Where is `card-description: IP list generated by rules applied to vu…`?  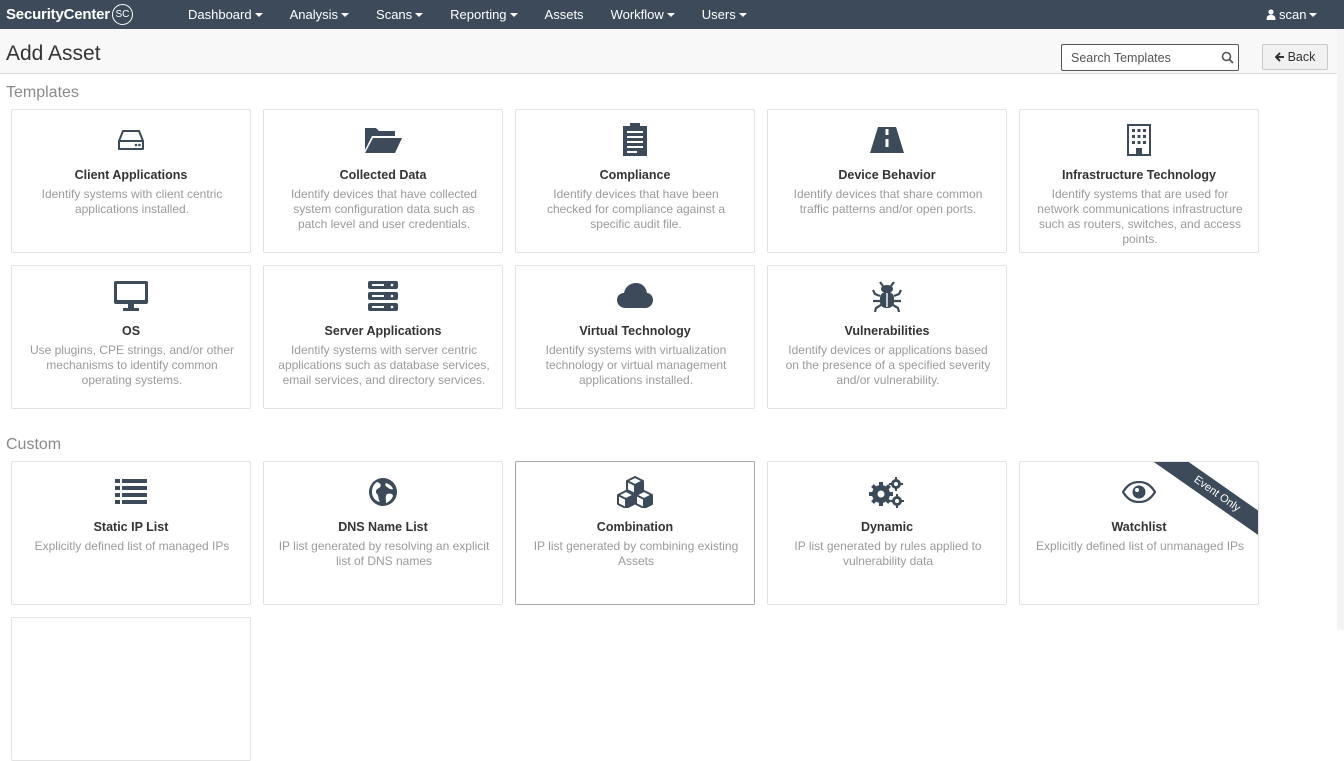
card-description: IP list generated by rules applied to vu… is located at coordinates (888, 553).